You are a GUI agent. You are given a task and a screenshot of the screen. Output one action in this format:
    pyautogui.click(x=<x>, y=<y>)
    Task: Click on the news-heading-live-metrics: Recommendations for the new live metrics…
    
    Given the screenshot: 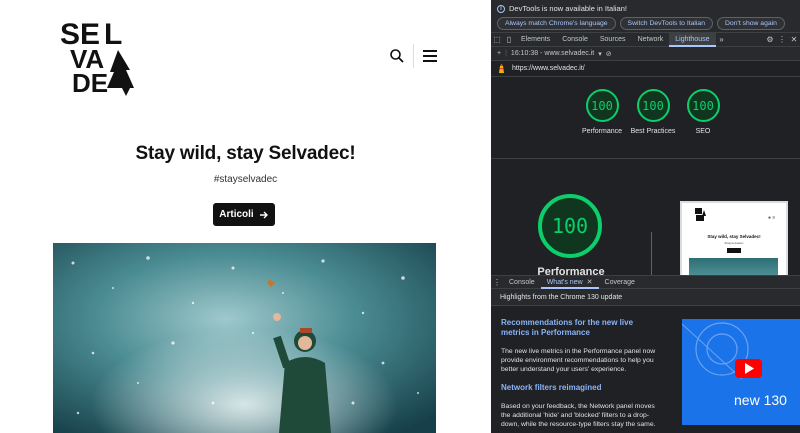 What is the action you would take?
    pyautogui.click(x=581, y=328)
    